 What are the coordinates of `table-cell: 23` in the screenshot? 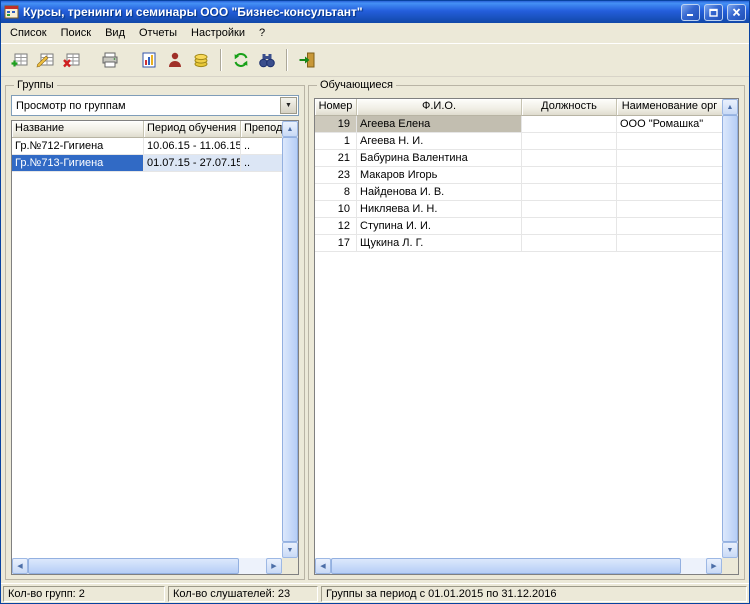 It's located at (336, 175).